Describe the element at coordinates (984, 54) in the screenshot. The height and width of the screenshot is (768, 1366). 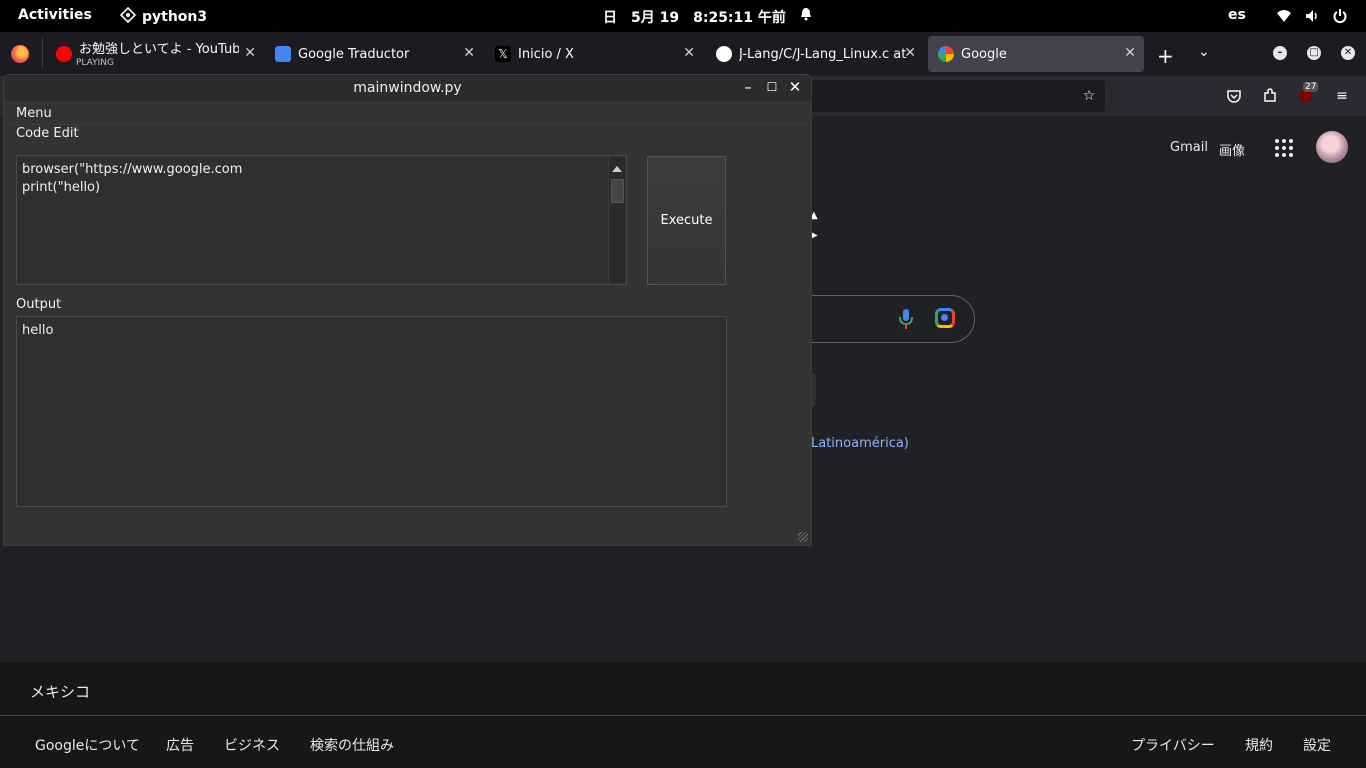
I see `tab-label: Google` at that location.